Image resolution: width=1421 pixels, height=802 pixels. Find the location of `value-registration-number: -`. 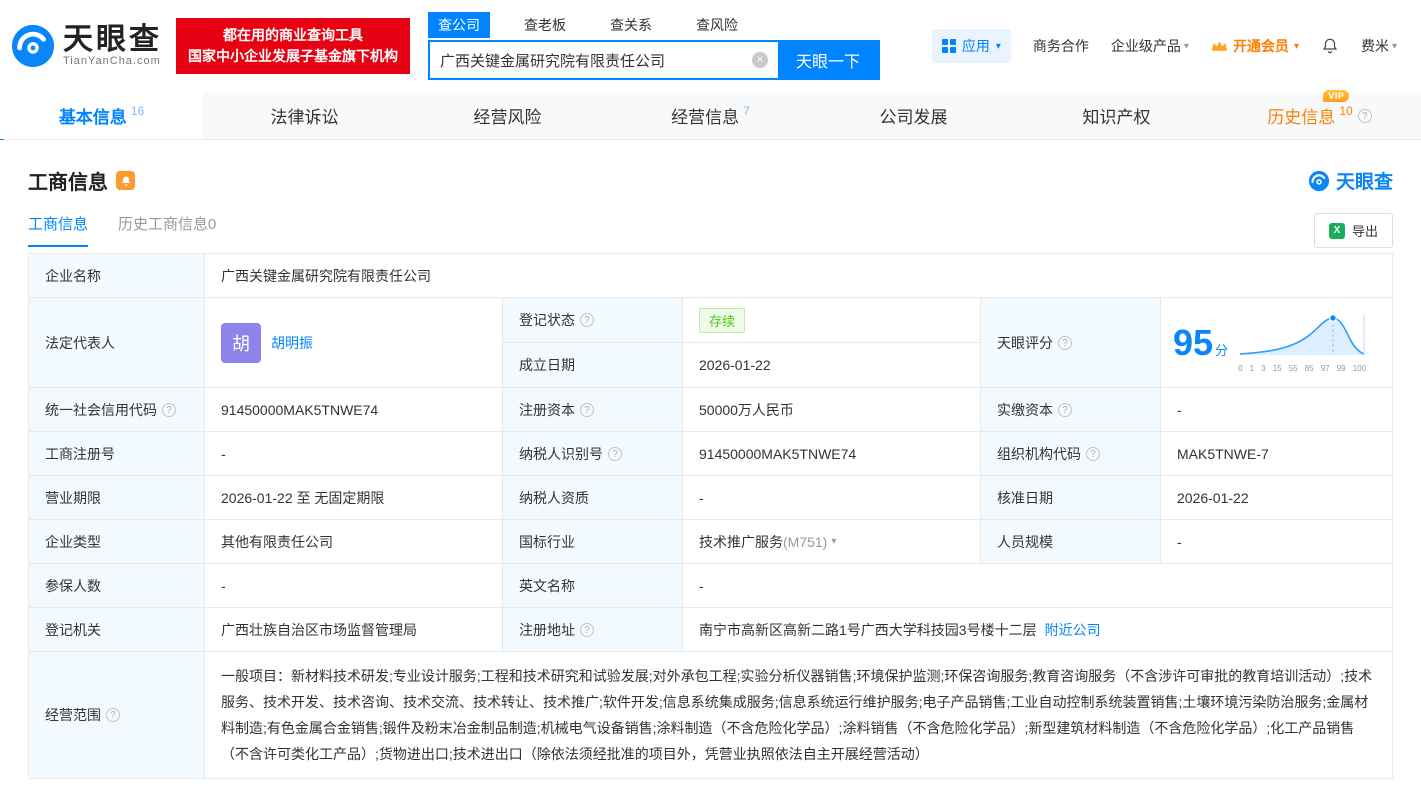

value-registration-number: - is located at coordinates (354, 454).